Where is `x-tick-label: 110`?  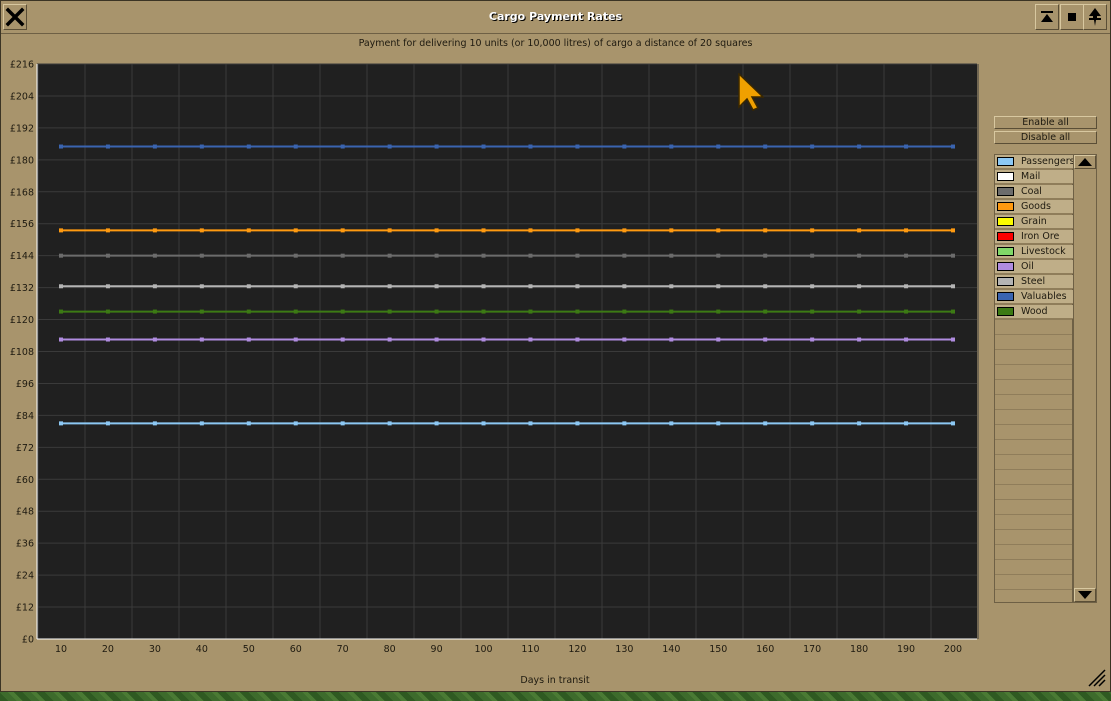
x-tick-label: 110 is located at coordinates (530, 649).